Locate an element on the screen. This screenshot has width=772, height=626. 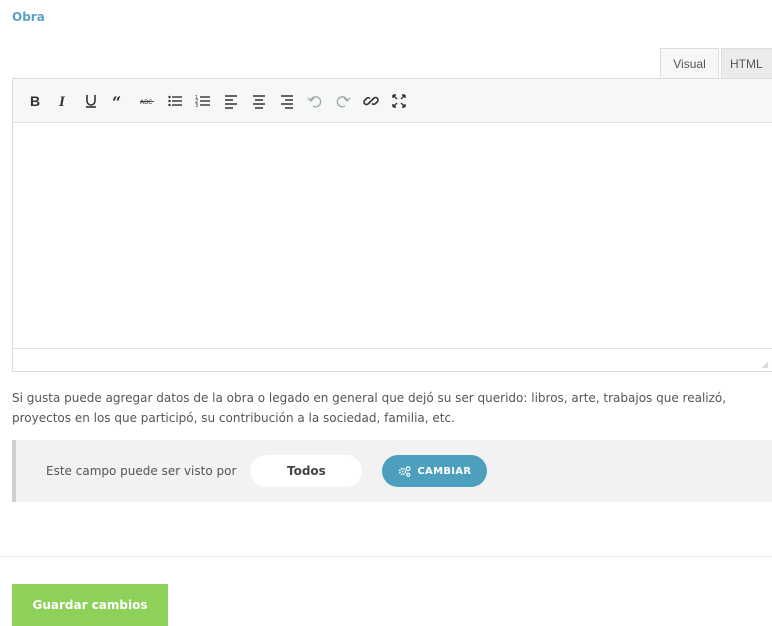
svg-text: I is located at coordinates (62, 101).